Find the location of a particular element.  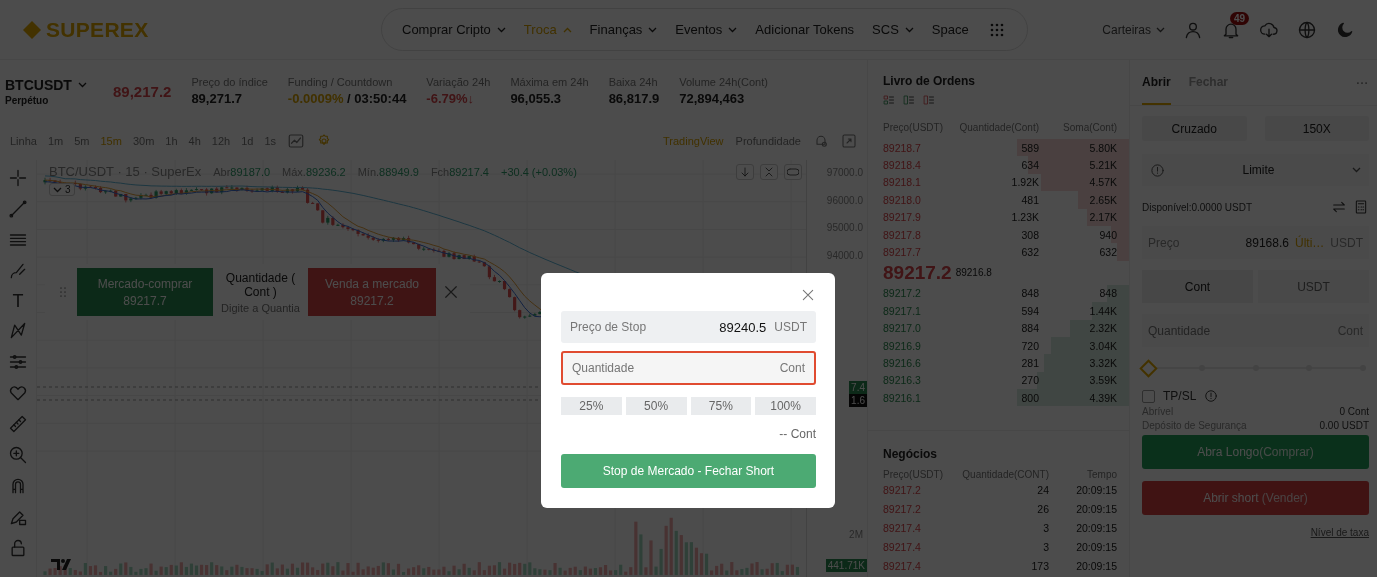

table-cell-text: 89216.1 is located at coordinates (902, 397).